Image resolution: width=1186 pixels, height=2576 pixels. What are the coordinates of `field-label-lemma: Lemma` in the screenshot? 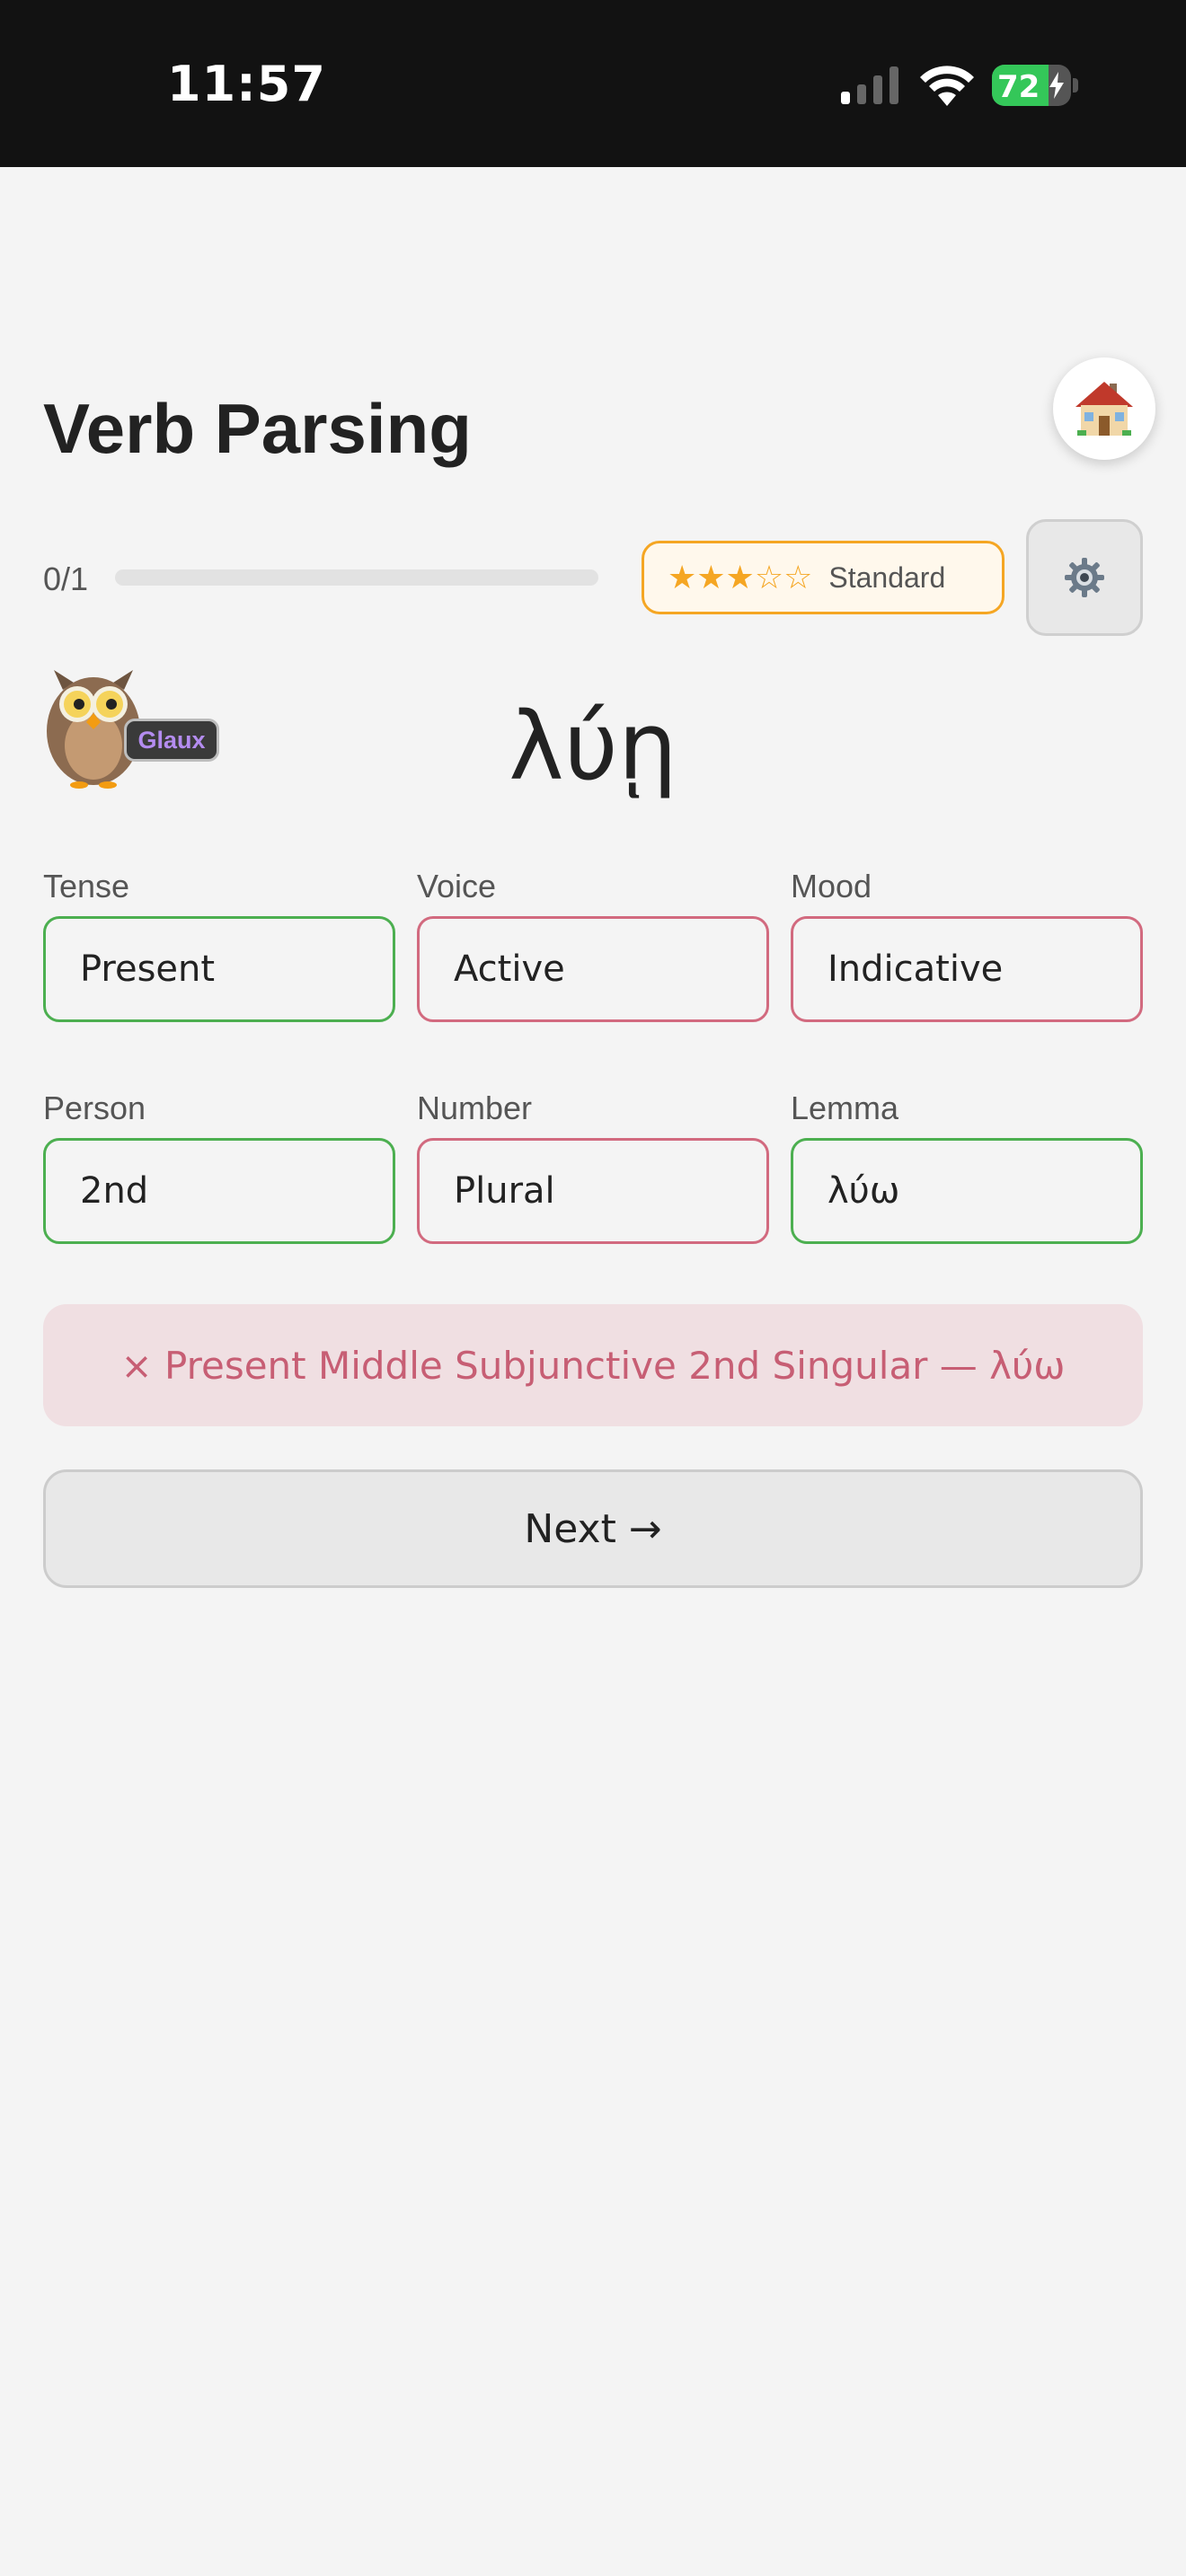 It's located at (845, 1108).